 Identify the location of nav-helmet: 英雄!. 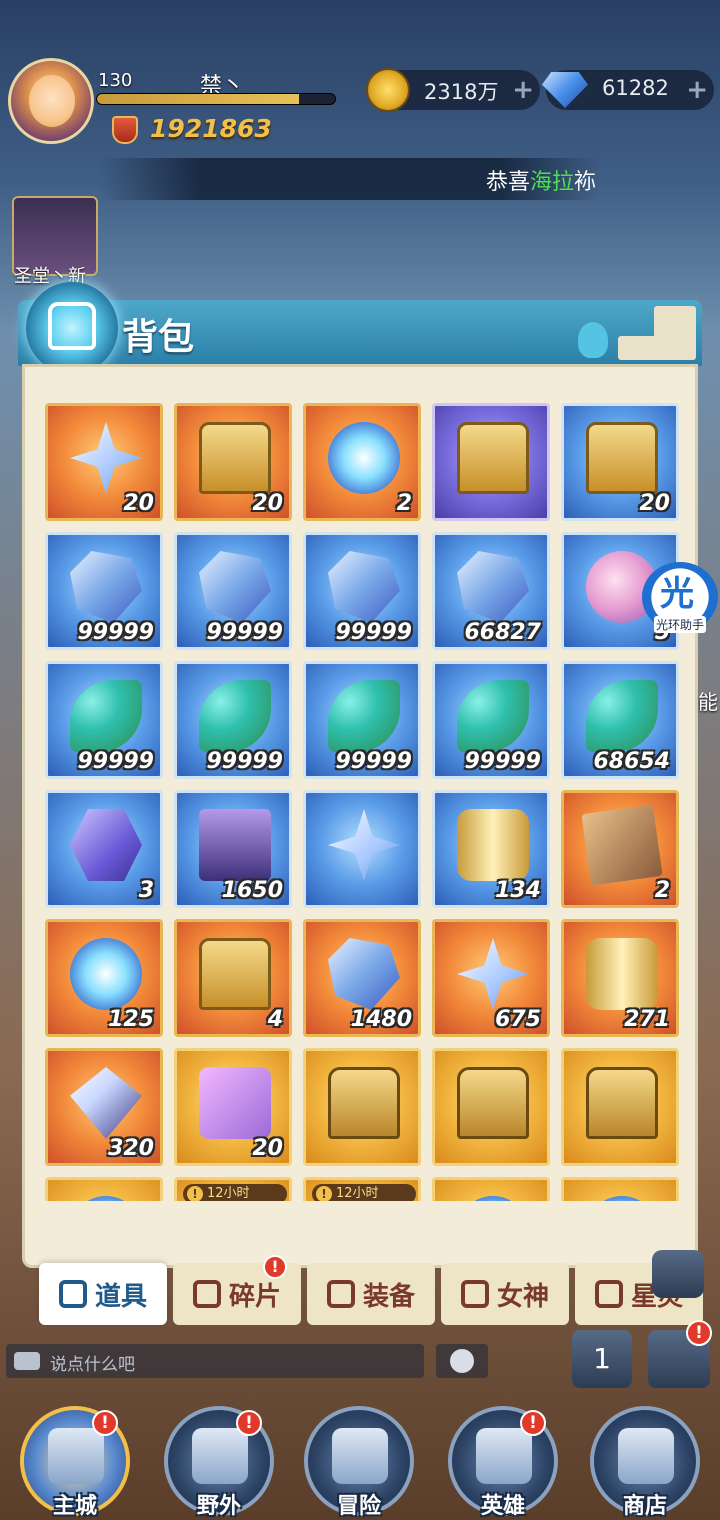
(503, 1462).